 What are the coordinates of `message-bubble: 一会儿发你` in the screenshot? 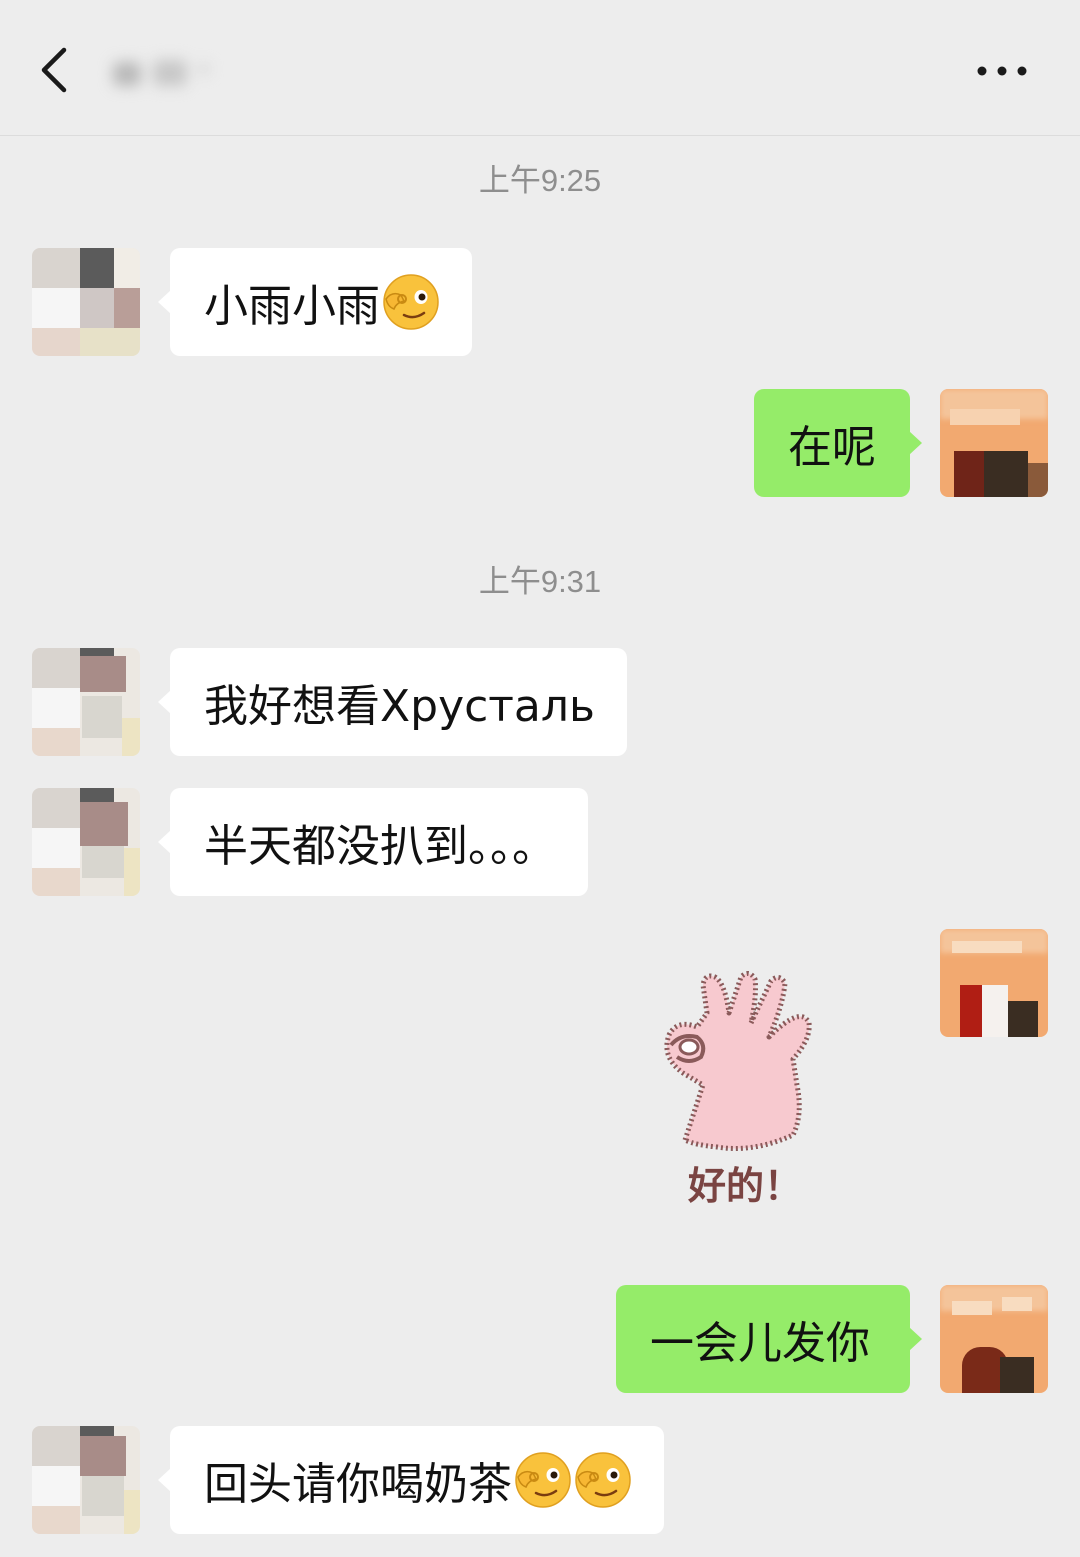 It's located at (769, 1339).